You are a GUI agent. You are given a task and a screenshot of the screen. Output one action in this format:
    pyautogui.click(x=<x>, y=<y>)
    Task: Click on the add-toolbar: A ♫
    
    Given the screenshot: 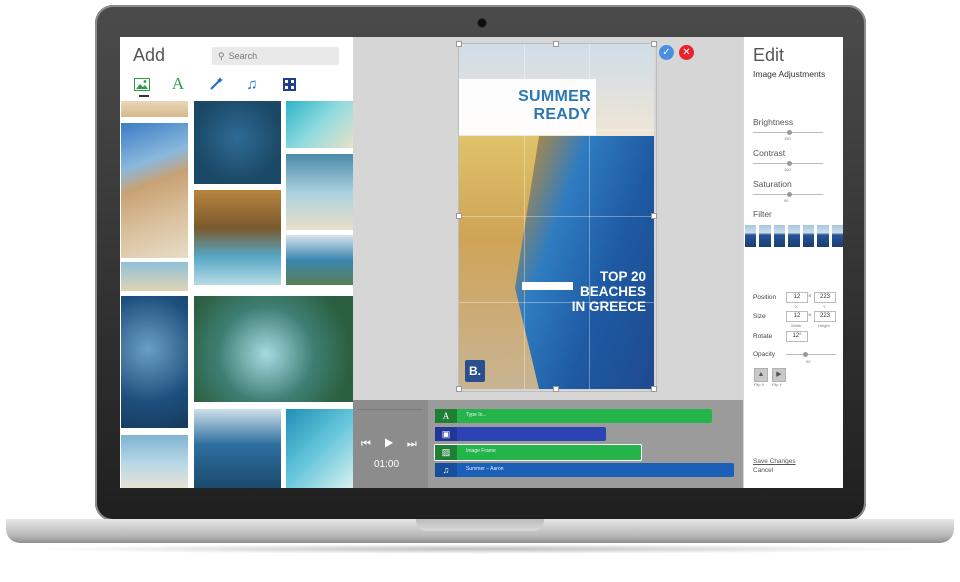 What is the action you would take?
    pyautogui.click(x=237, y=84)
    